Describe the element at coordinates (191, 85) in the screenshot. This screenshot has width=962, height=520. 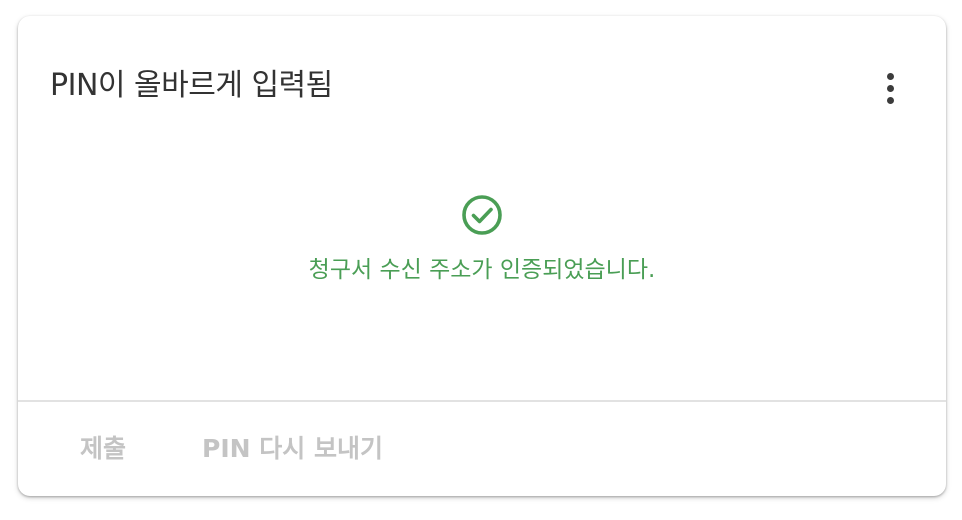
I see `card-title: PIN이 올바르게 입력됨` at that location.